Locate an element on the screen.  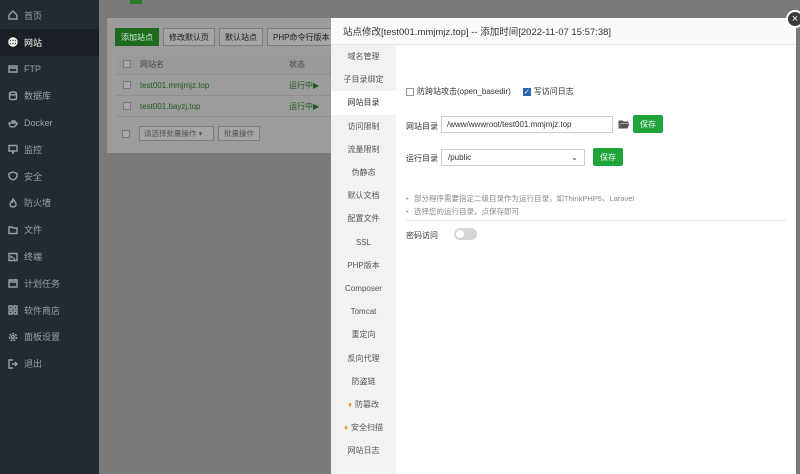
sidebar-item: 防火墙 is located at coordinates (49, 203).